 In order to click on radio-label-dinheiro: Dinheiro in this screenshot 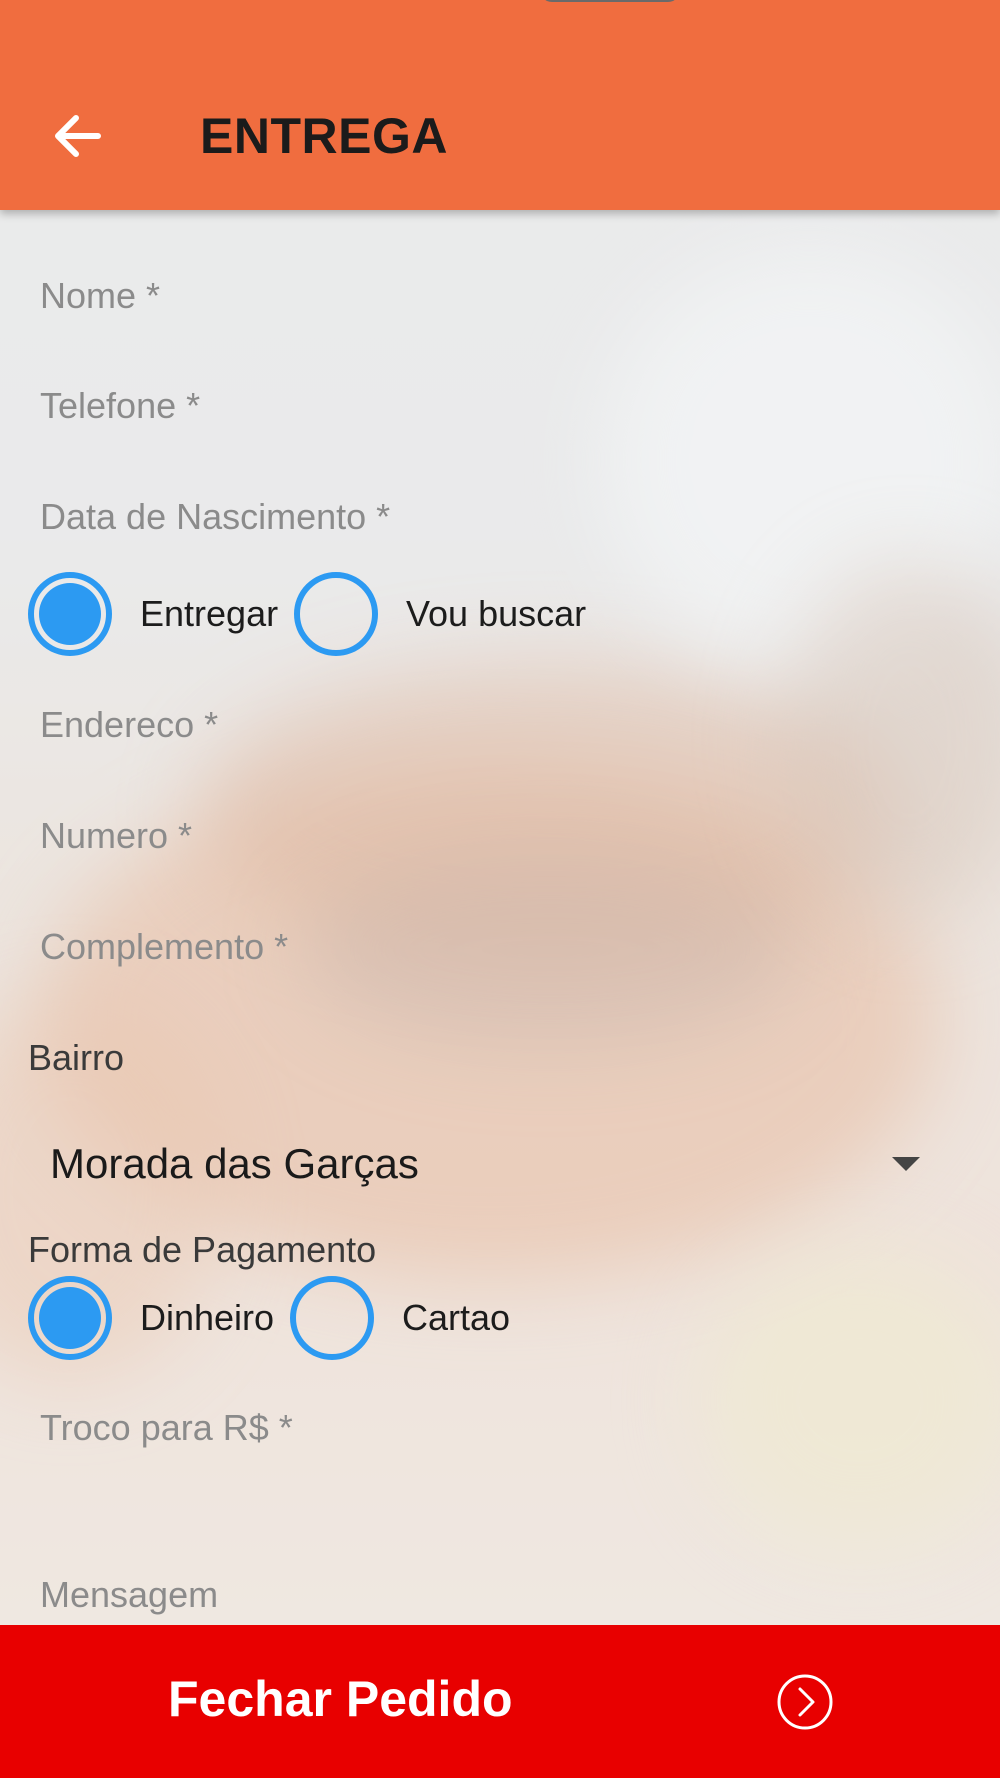, I will do `click(207, 1317)`.